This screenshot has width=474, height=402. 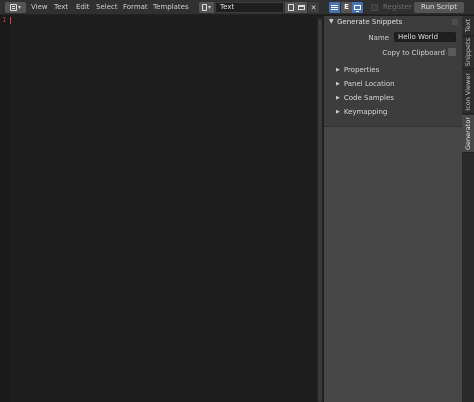 I want to click on open-text-button, so click(x=301, y=7).